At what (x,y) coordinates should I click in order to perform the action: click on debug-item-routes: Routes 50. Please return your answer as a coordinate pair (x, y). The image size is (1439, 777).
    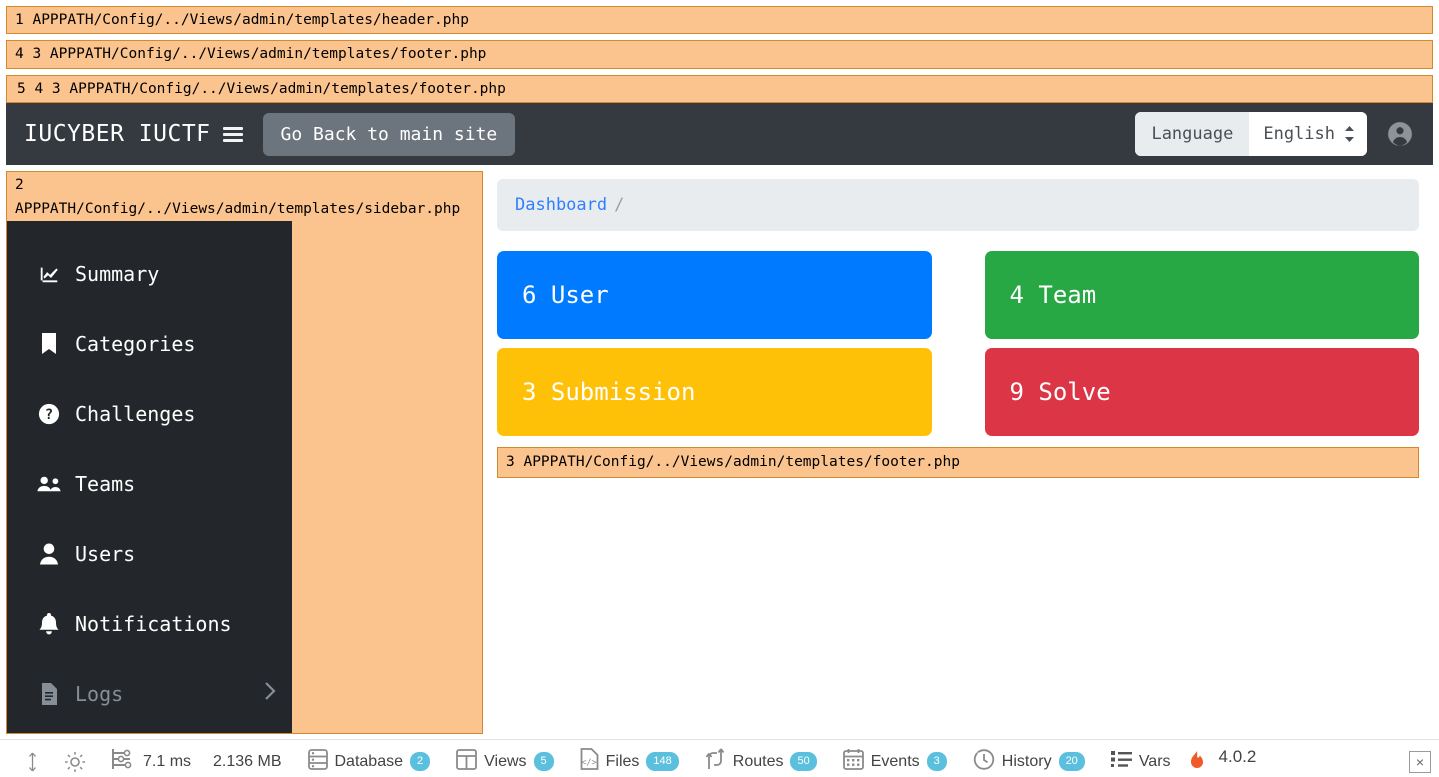
    Looking at the image, I should click on (761, 761).